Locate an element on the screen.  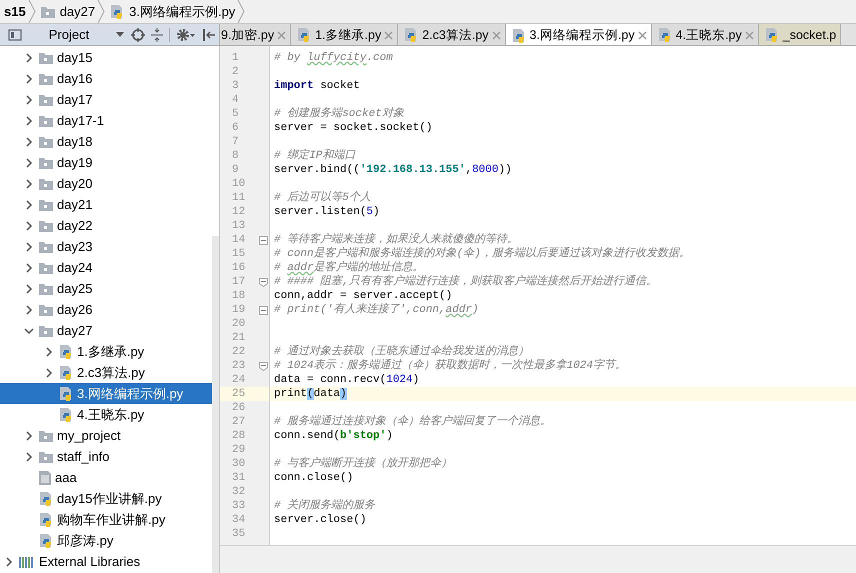
line-number: 20 is located at coordinates (239, 324).